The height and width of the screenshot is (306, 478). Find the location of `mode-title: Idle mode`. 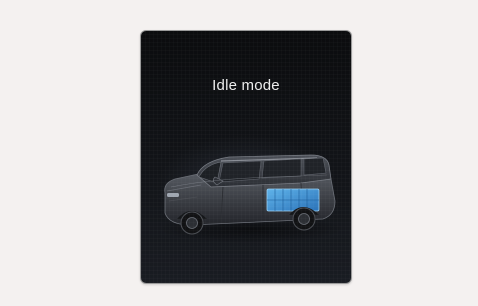

mode-title: Idle mode is located at coordinates (246, 85).